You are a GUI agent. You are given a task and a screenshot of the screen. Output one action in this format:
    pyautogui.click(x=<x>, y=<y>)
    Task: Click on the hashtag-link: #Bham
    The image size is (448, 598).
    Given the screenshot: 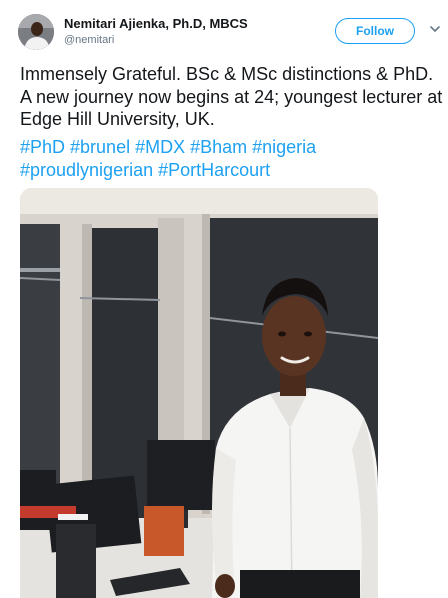 What is the action you would take?
    pyautogui.click(x=218, y=147)
    